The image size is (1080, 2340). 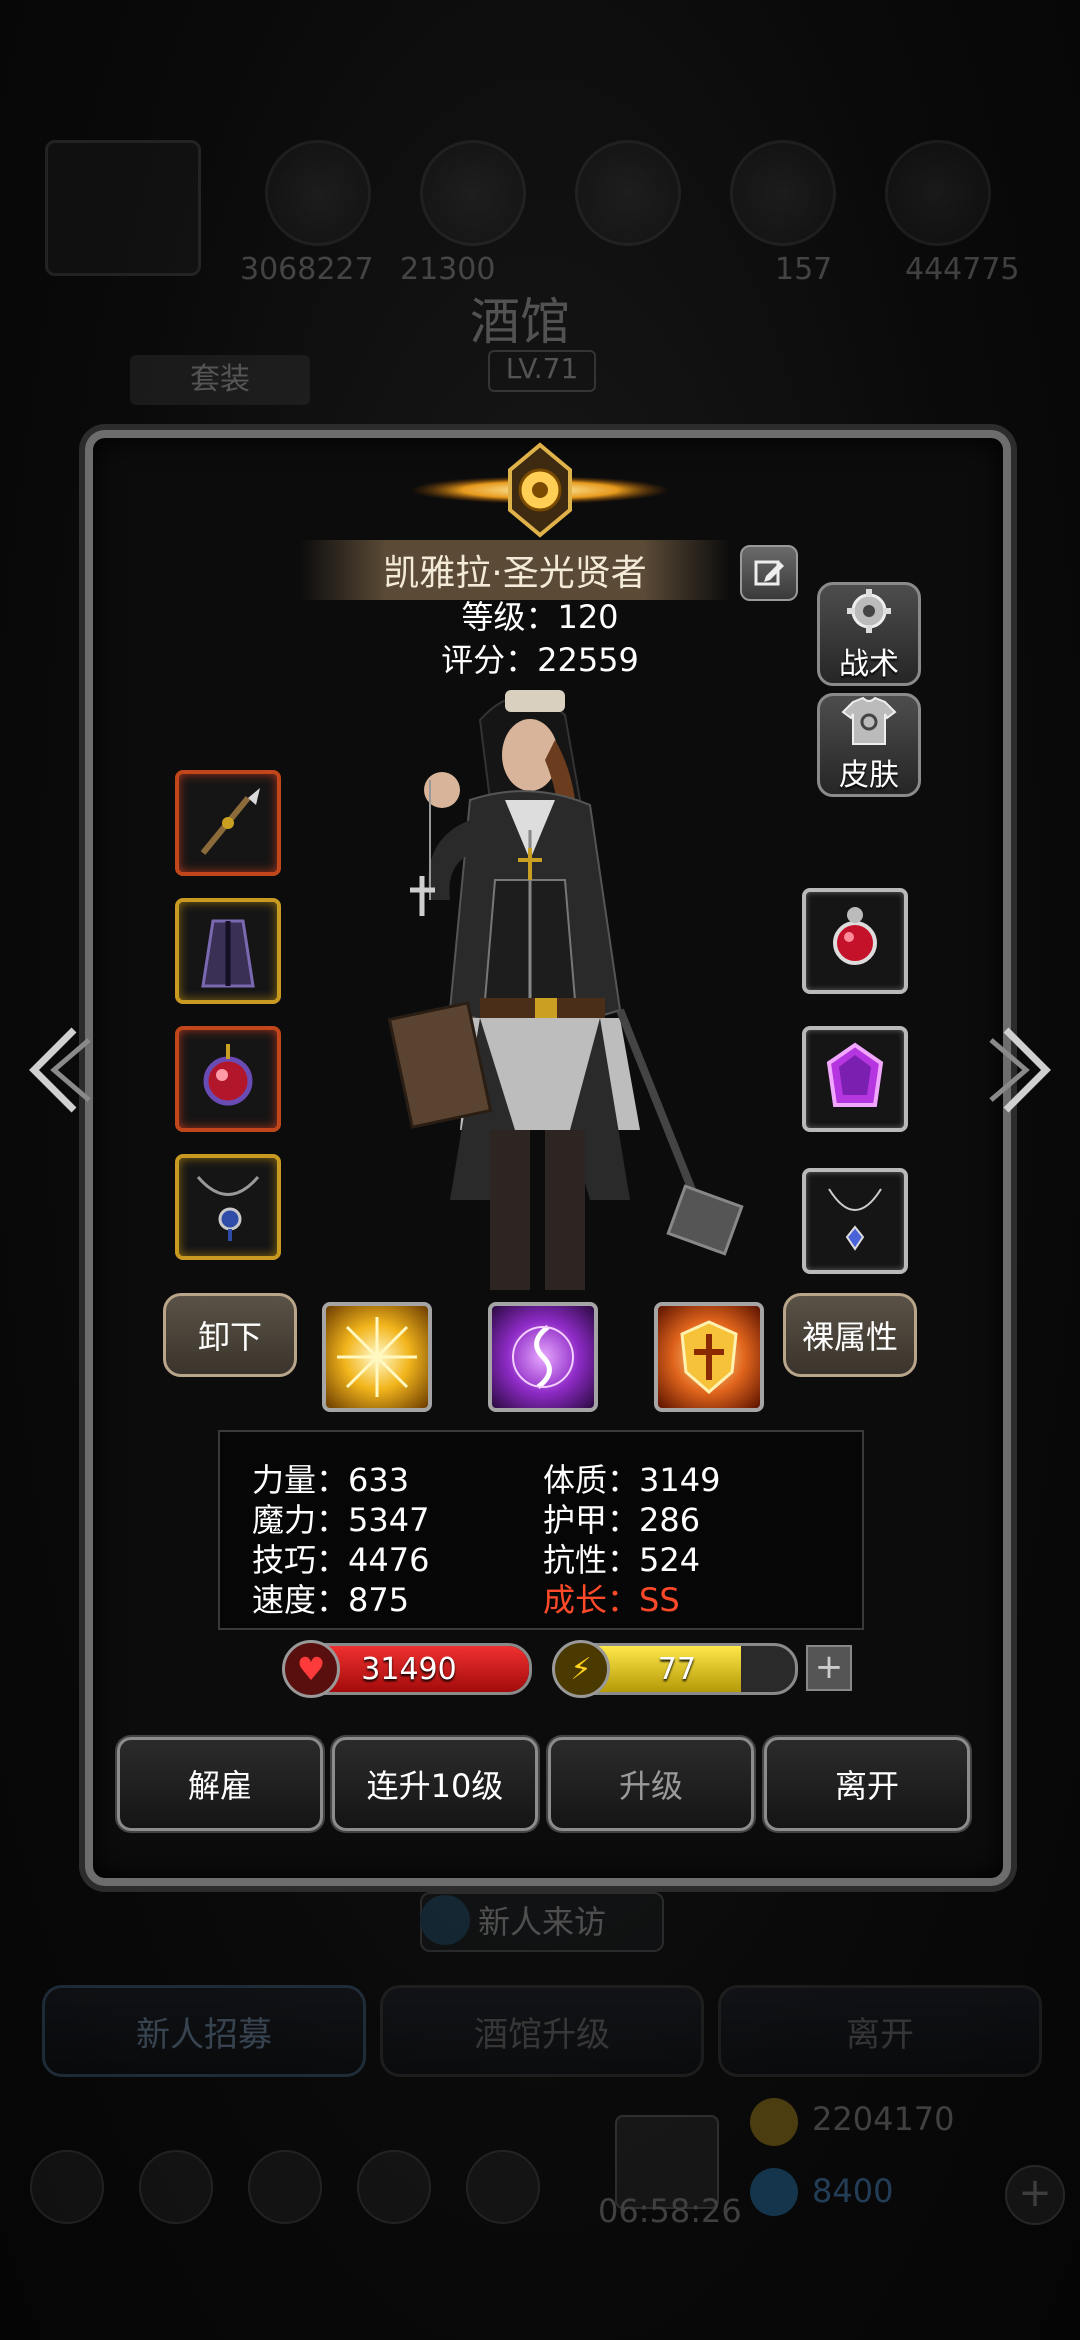 I want to click on amulet-ruby-icon, so click(x=228, y=1075).